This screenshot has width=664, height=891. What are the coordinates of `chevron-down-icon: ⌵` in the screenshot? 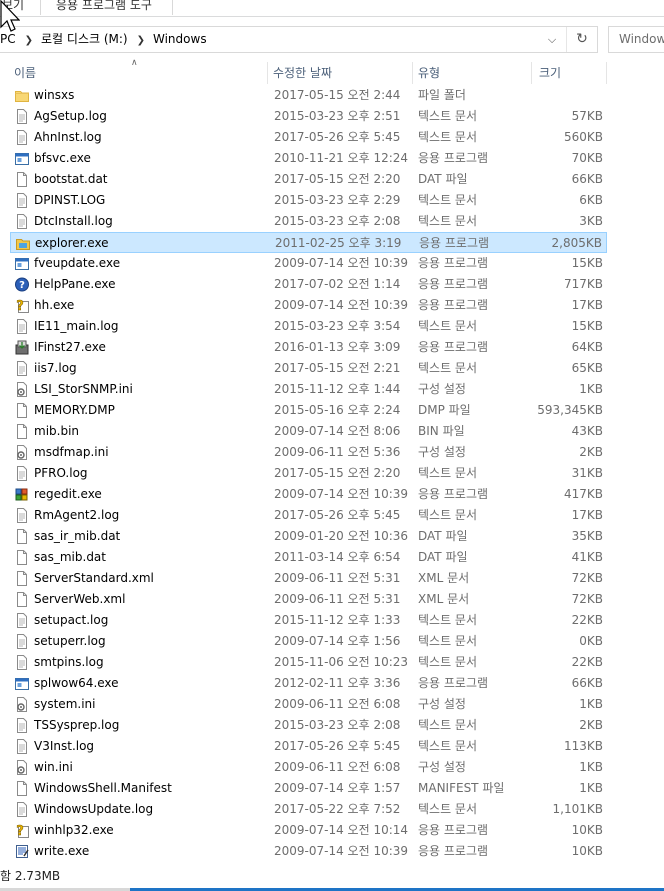 It's located at (552, 39).